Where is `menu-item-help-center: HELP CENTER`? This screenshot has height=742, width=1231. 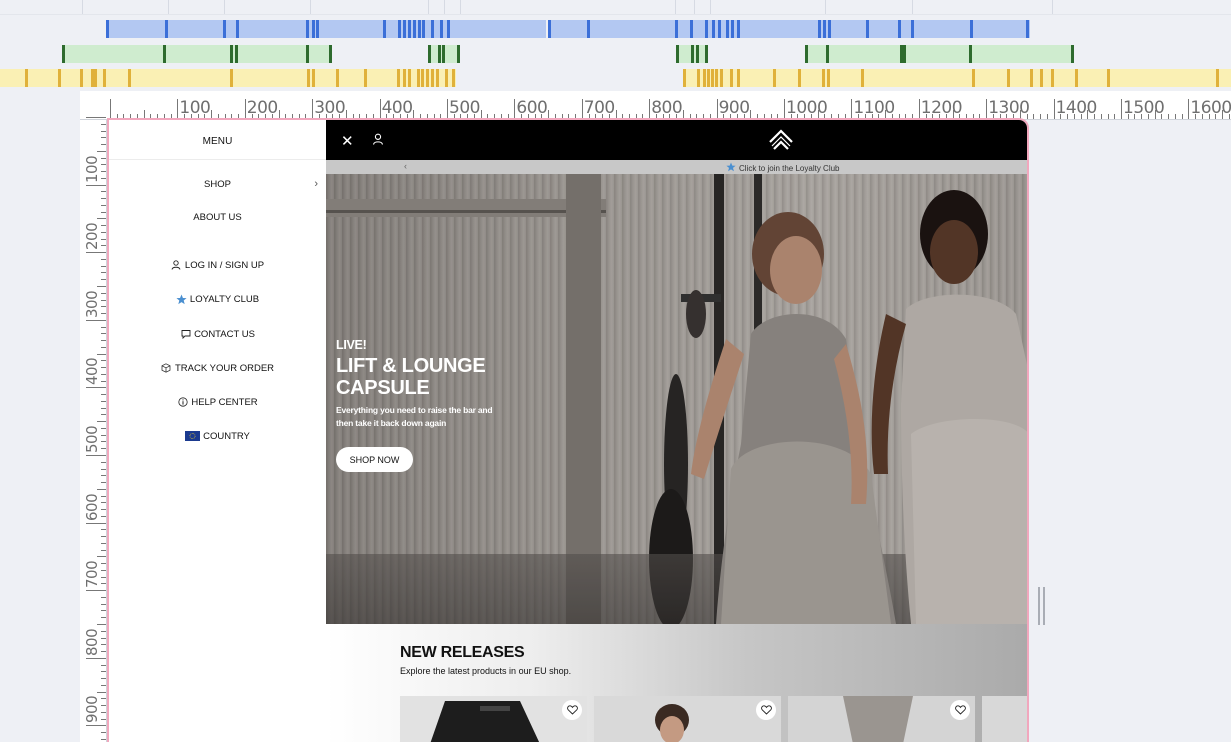 menu-item-help-center: HELP CENTER is located at coordinates (217, 402).